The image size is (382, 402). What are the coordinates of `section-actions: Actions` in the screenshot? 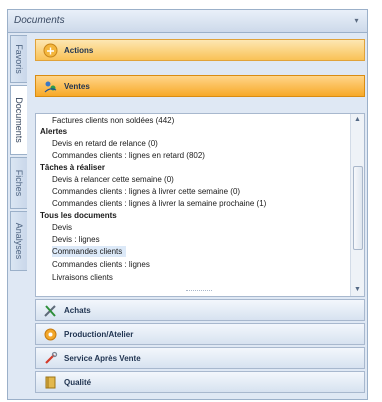 It's located at (200, 50).